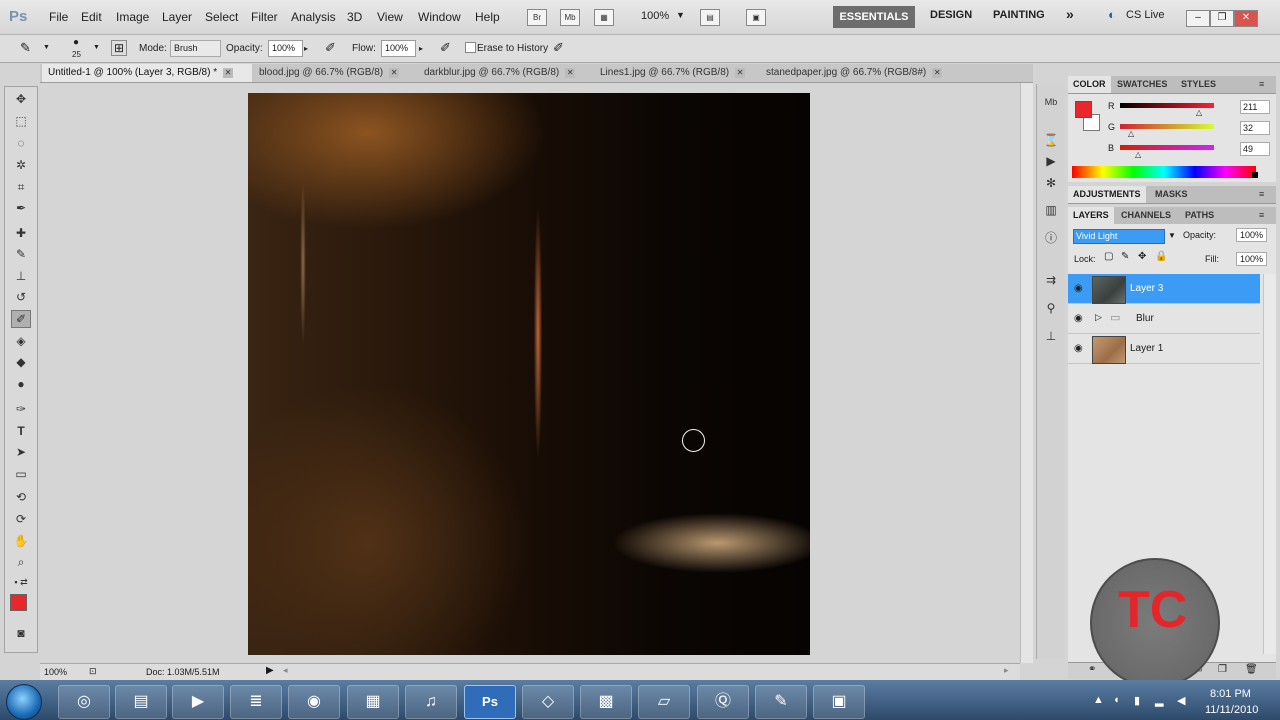 This screenshot has width=1280, height=720. I want to click on marquee-tool-icon: ⬚, so click(21, 121).